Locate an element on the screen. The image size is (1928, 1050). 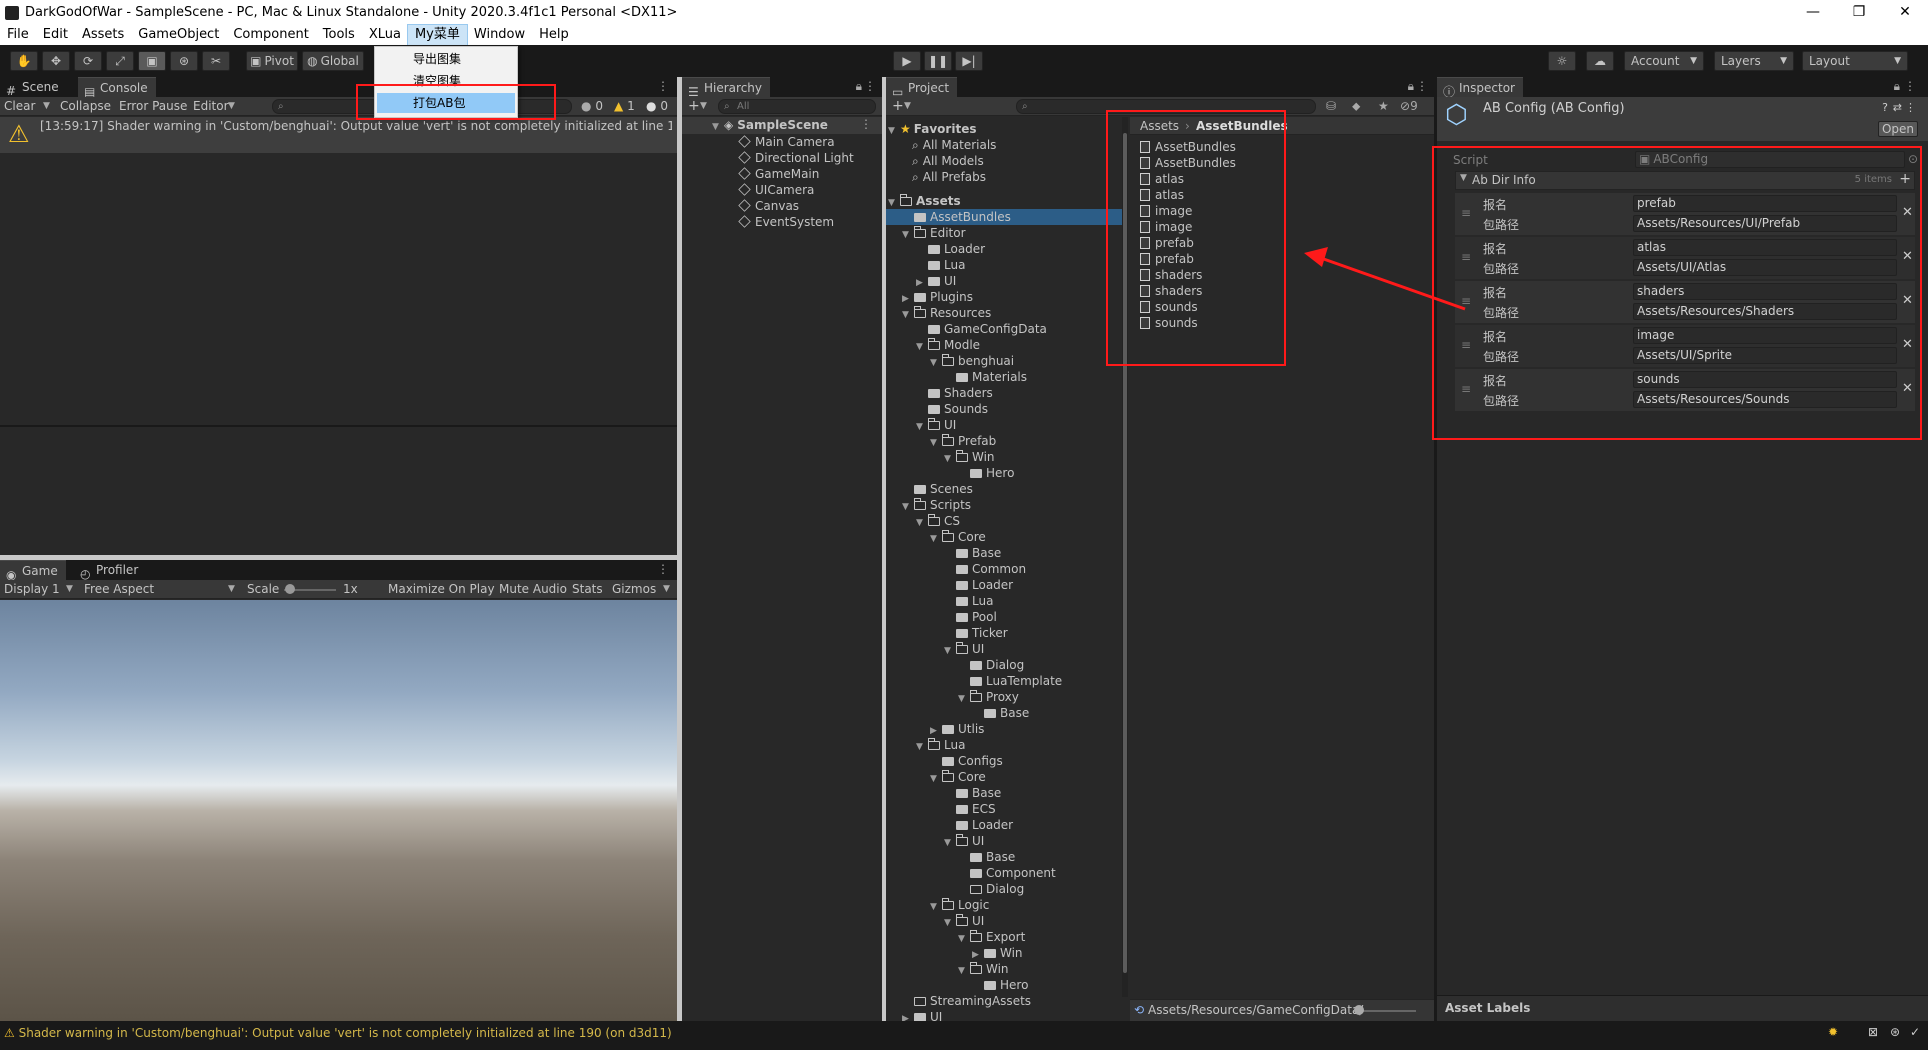
menu-file: File is located at coordinates (18, 35).